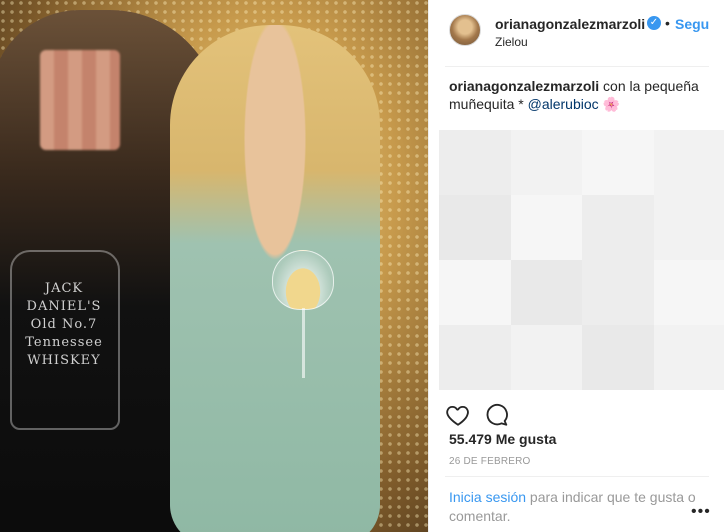 The width and height of the screenshot is (724, 532). I want to click on comment-bubble-icon, so click(496, 415).